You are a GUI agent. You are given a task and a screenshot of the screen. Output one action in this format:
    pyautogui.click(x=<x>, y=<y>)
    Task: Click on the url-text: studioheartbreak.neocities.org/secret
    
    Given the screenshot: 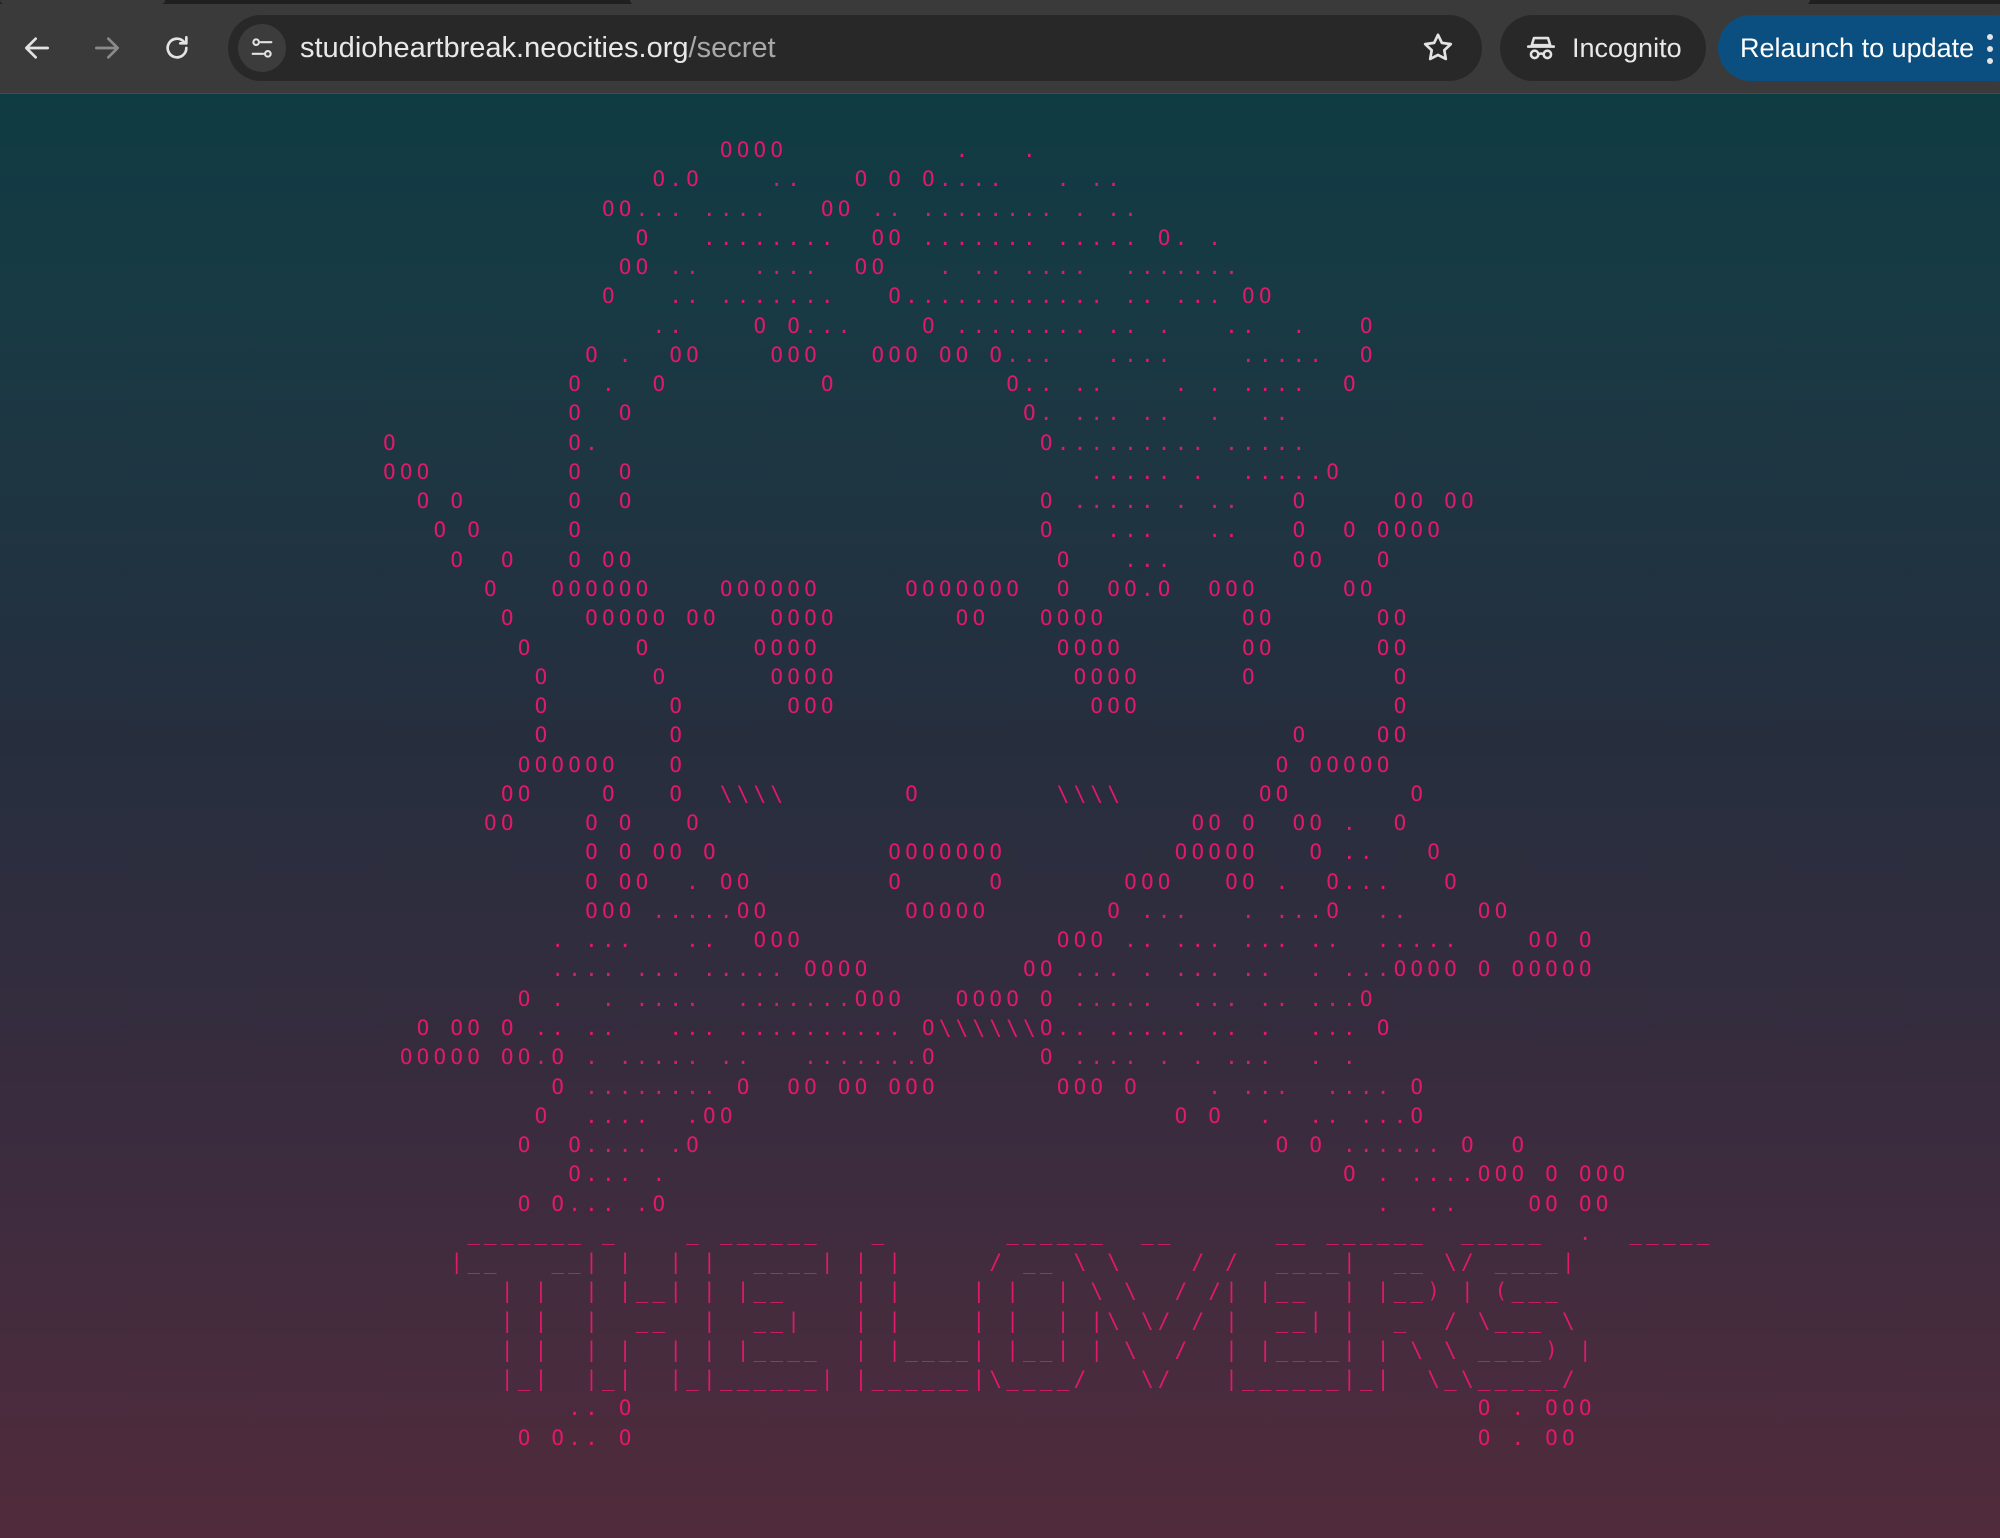 What is the action you would take?
    pyautogui.click(x=538, y=48)
    